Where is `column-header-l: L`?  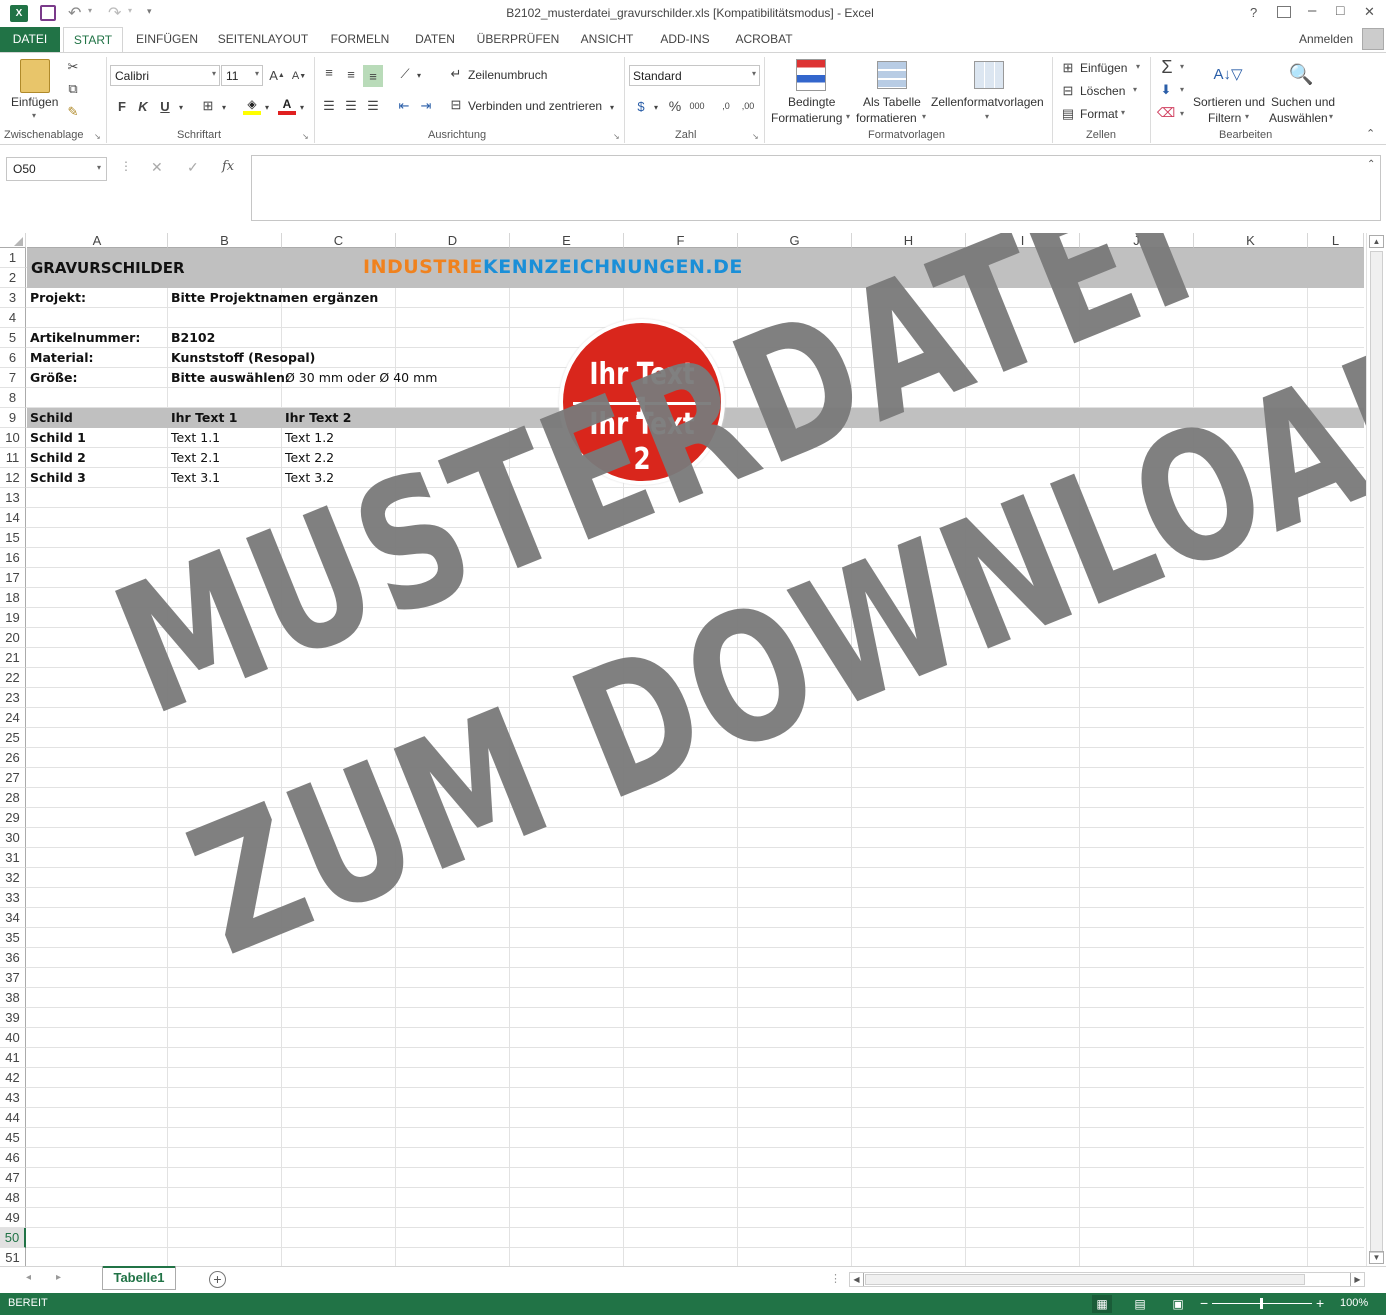 column-header-l: L is located at coordinates (1336, 240).